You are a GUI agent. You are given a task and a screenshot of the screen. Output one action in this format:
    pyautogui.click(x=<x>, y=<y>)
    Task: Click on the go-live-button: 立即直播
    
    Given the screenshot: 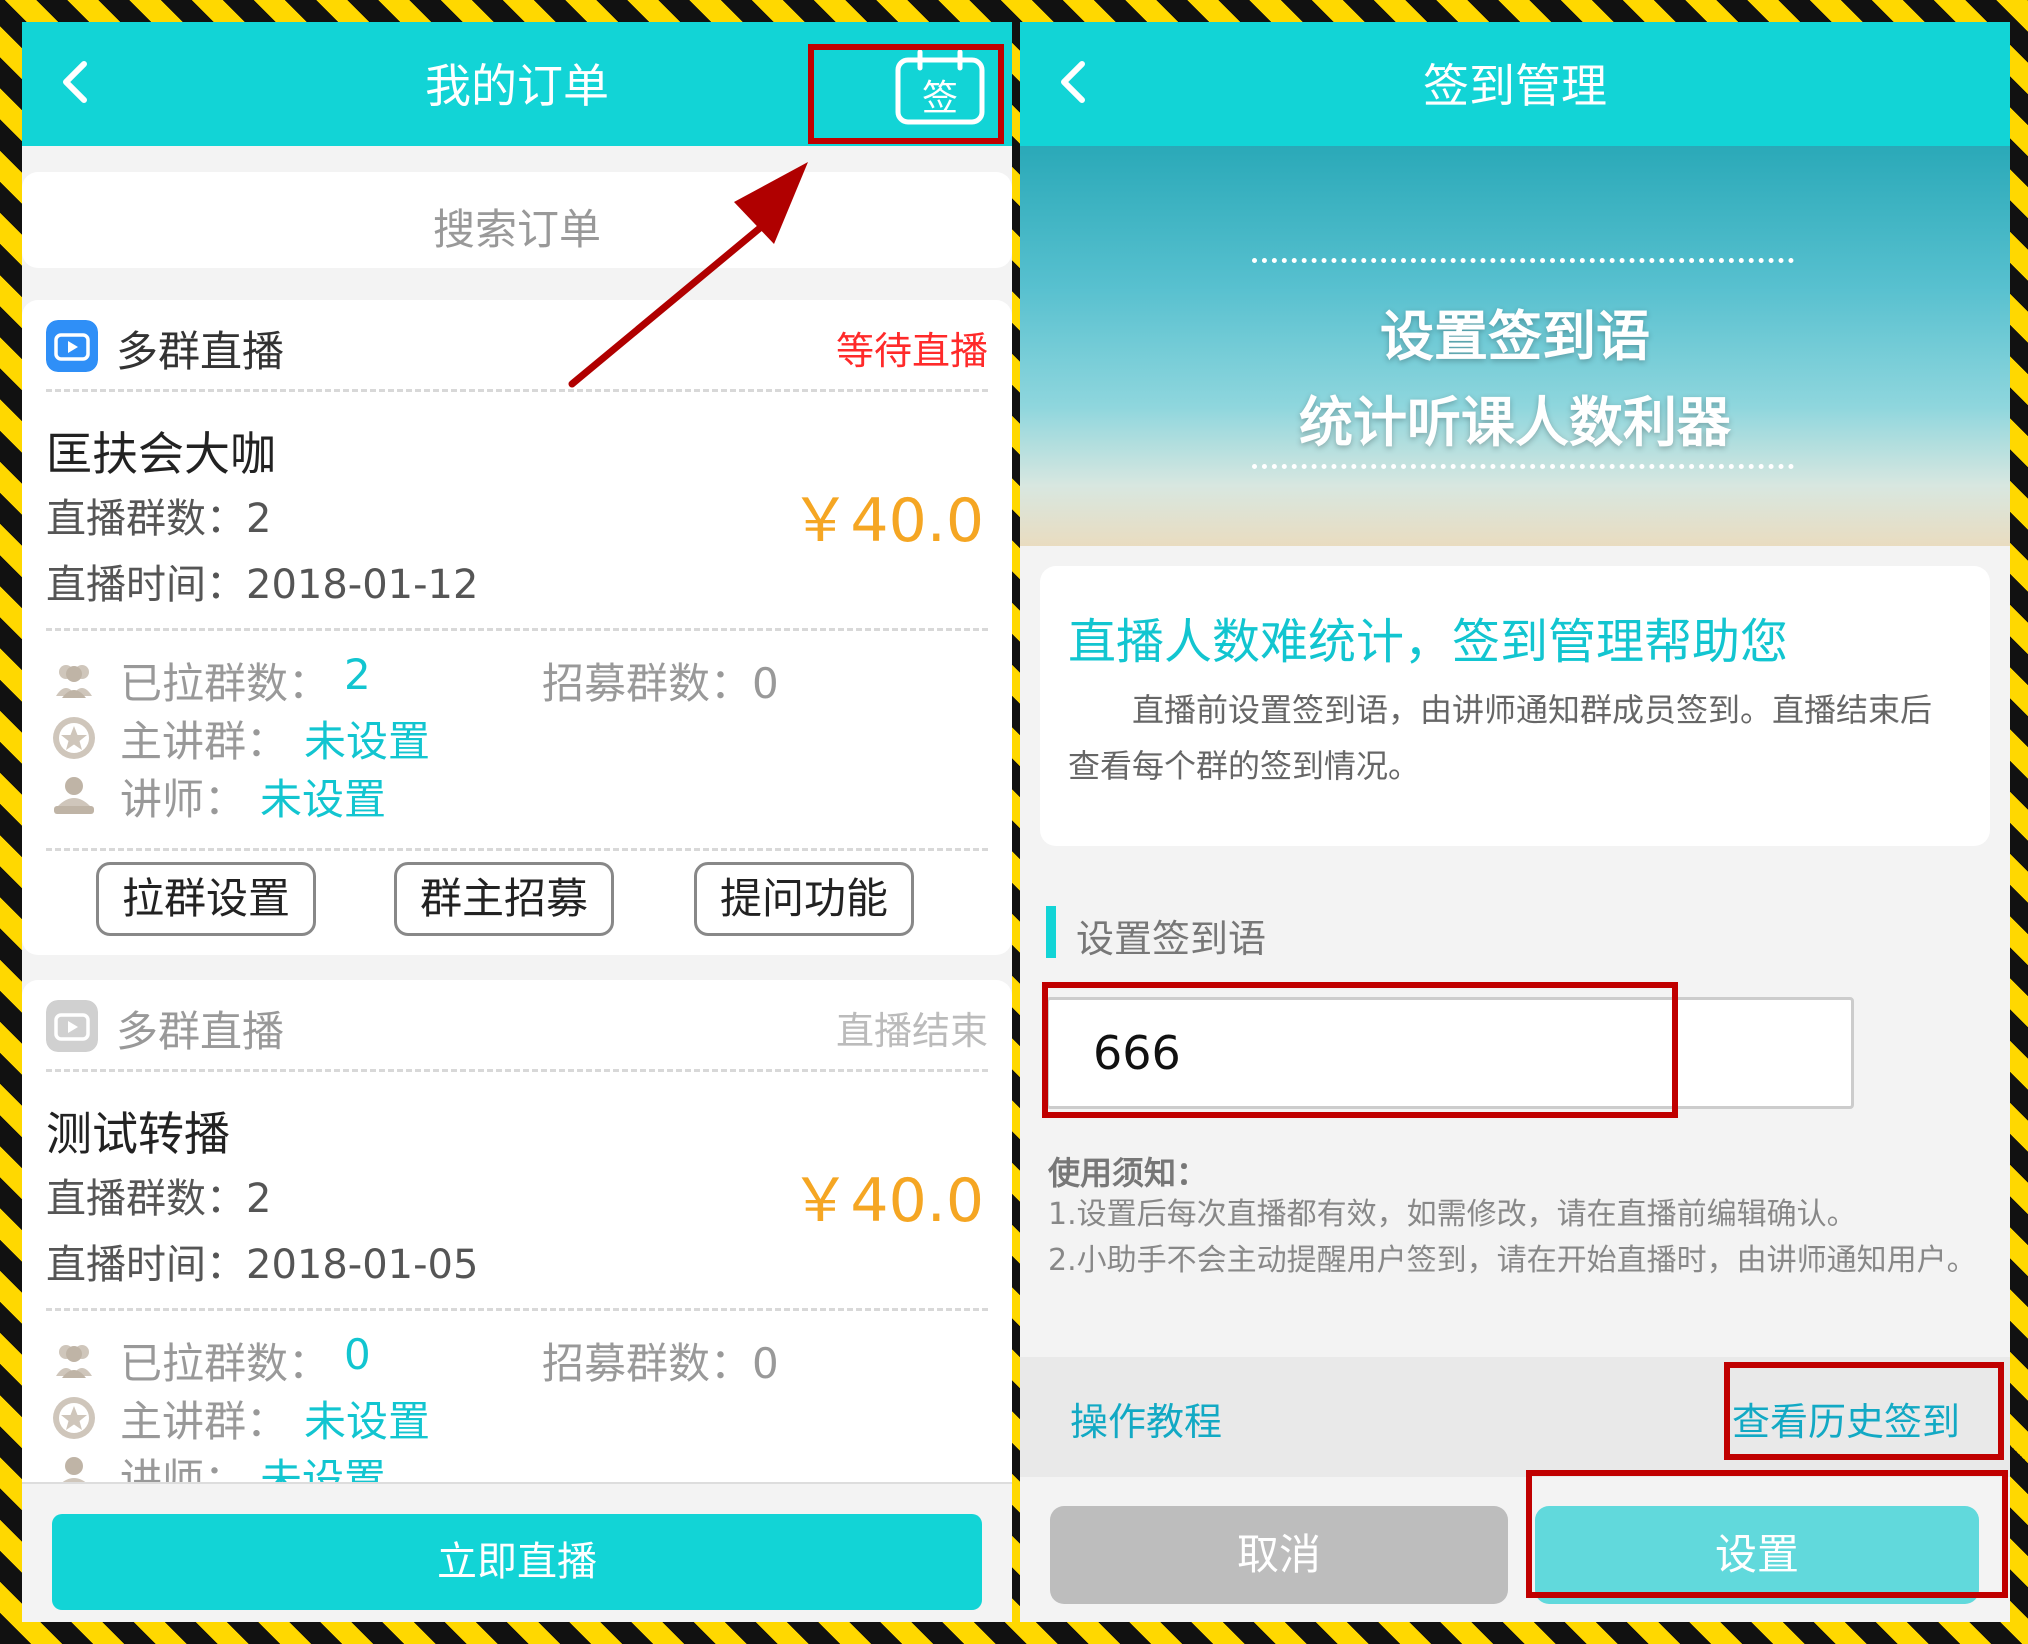 What is the action you would take?
    pyautogui.click(x=517, y=1562)
    